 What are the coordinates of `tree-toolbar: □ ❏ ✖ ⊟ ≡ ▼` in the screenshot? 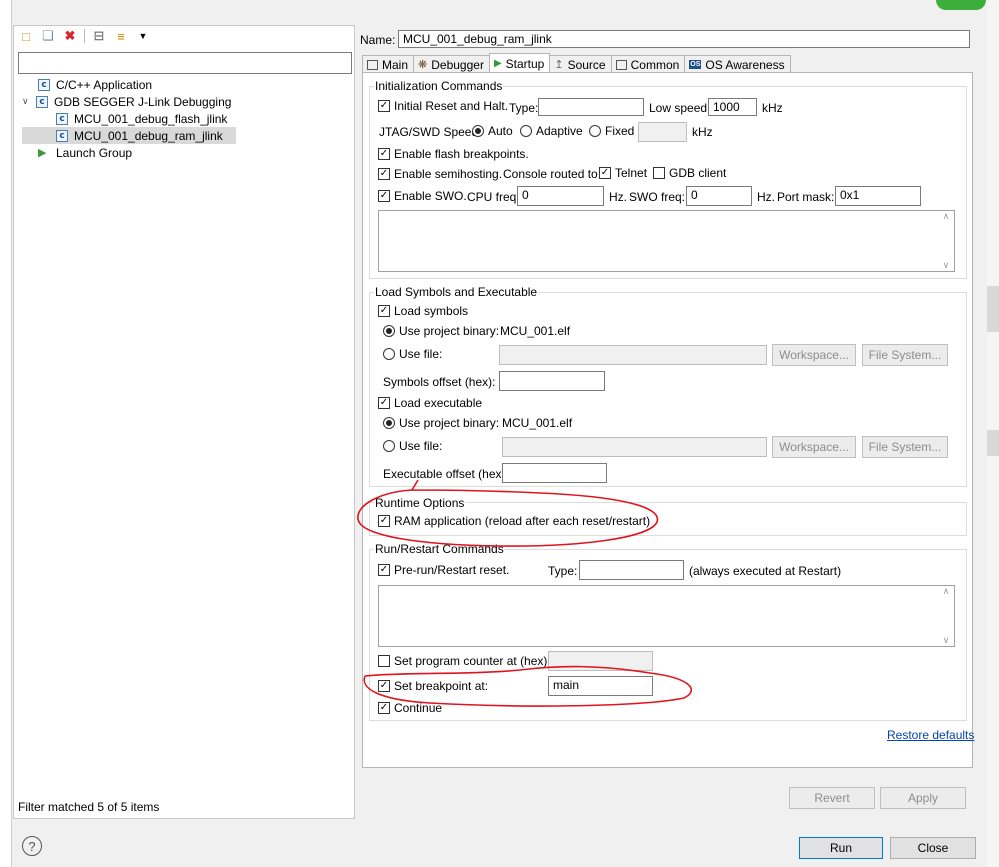 It's located at (84, 36).